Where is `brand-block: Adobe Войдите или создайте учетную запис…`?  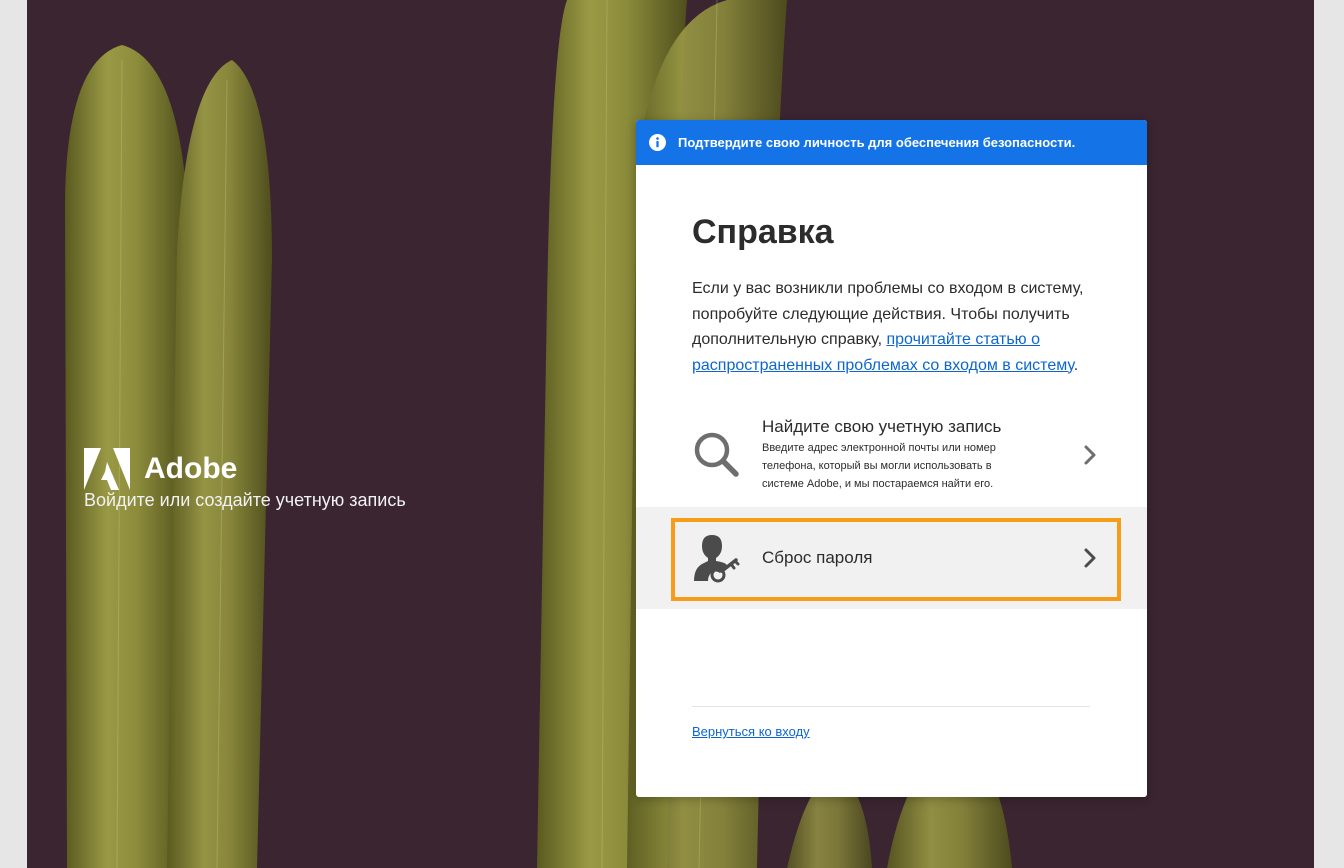 brand-block: Adobe Войдите или создайте учетную запис… is located at coordinates (245, 479).